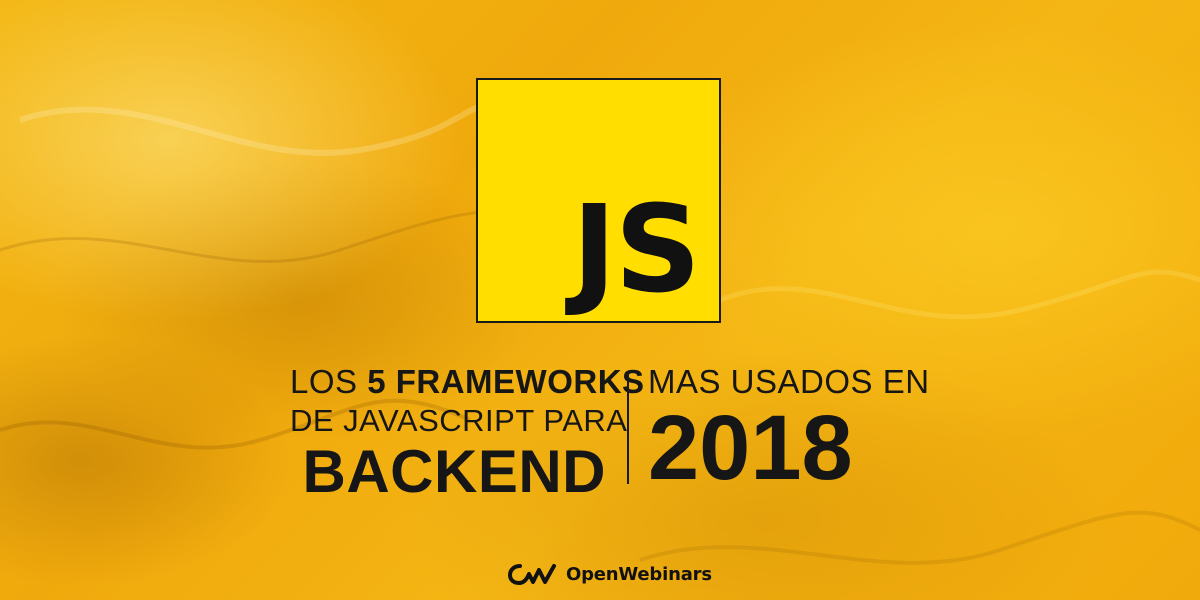  Describe the element at coordinates (636, 250) in the screenshot. I see `javascript-logo-text: JS` at that location.